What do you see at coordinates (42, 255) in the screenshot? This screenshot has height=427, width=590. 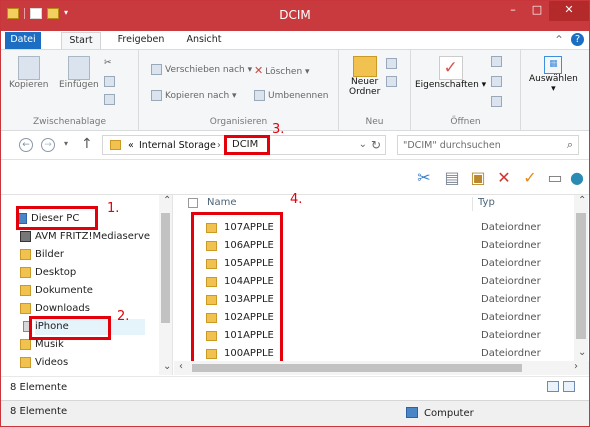 I see `sidebar-item-pictures: Bilder` at bounding box center [42, 255].